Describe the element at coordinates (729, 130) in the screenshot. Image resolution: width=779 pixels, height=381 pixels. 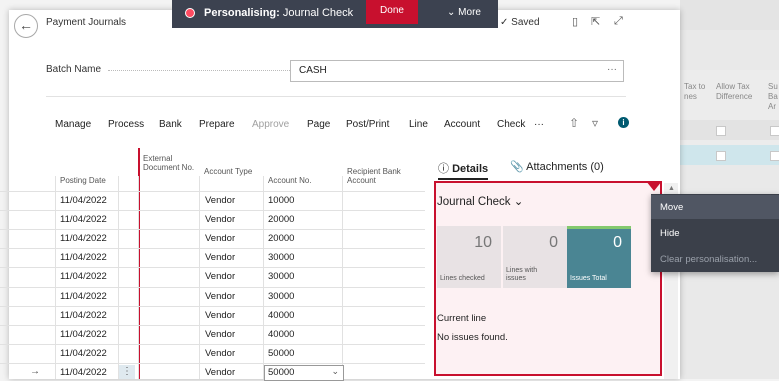
I see `background-row` at that location.